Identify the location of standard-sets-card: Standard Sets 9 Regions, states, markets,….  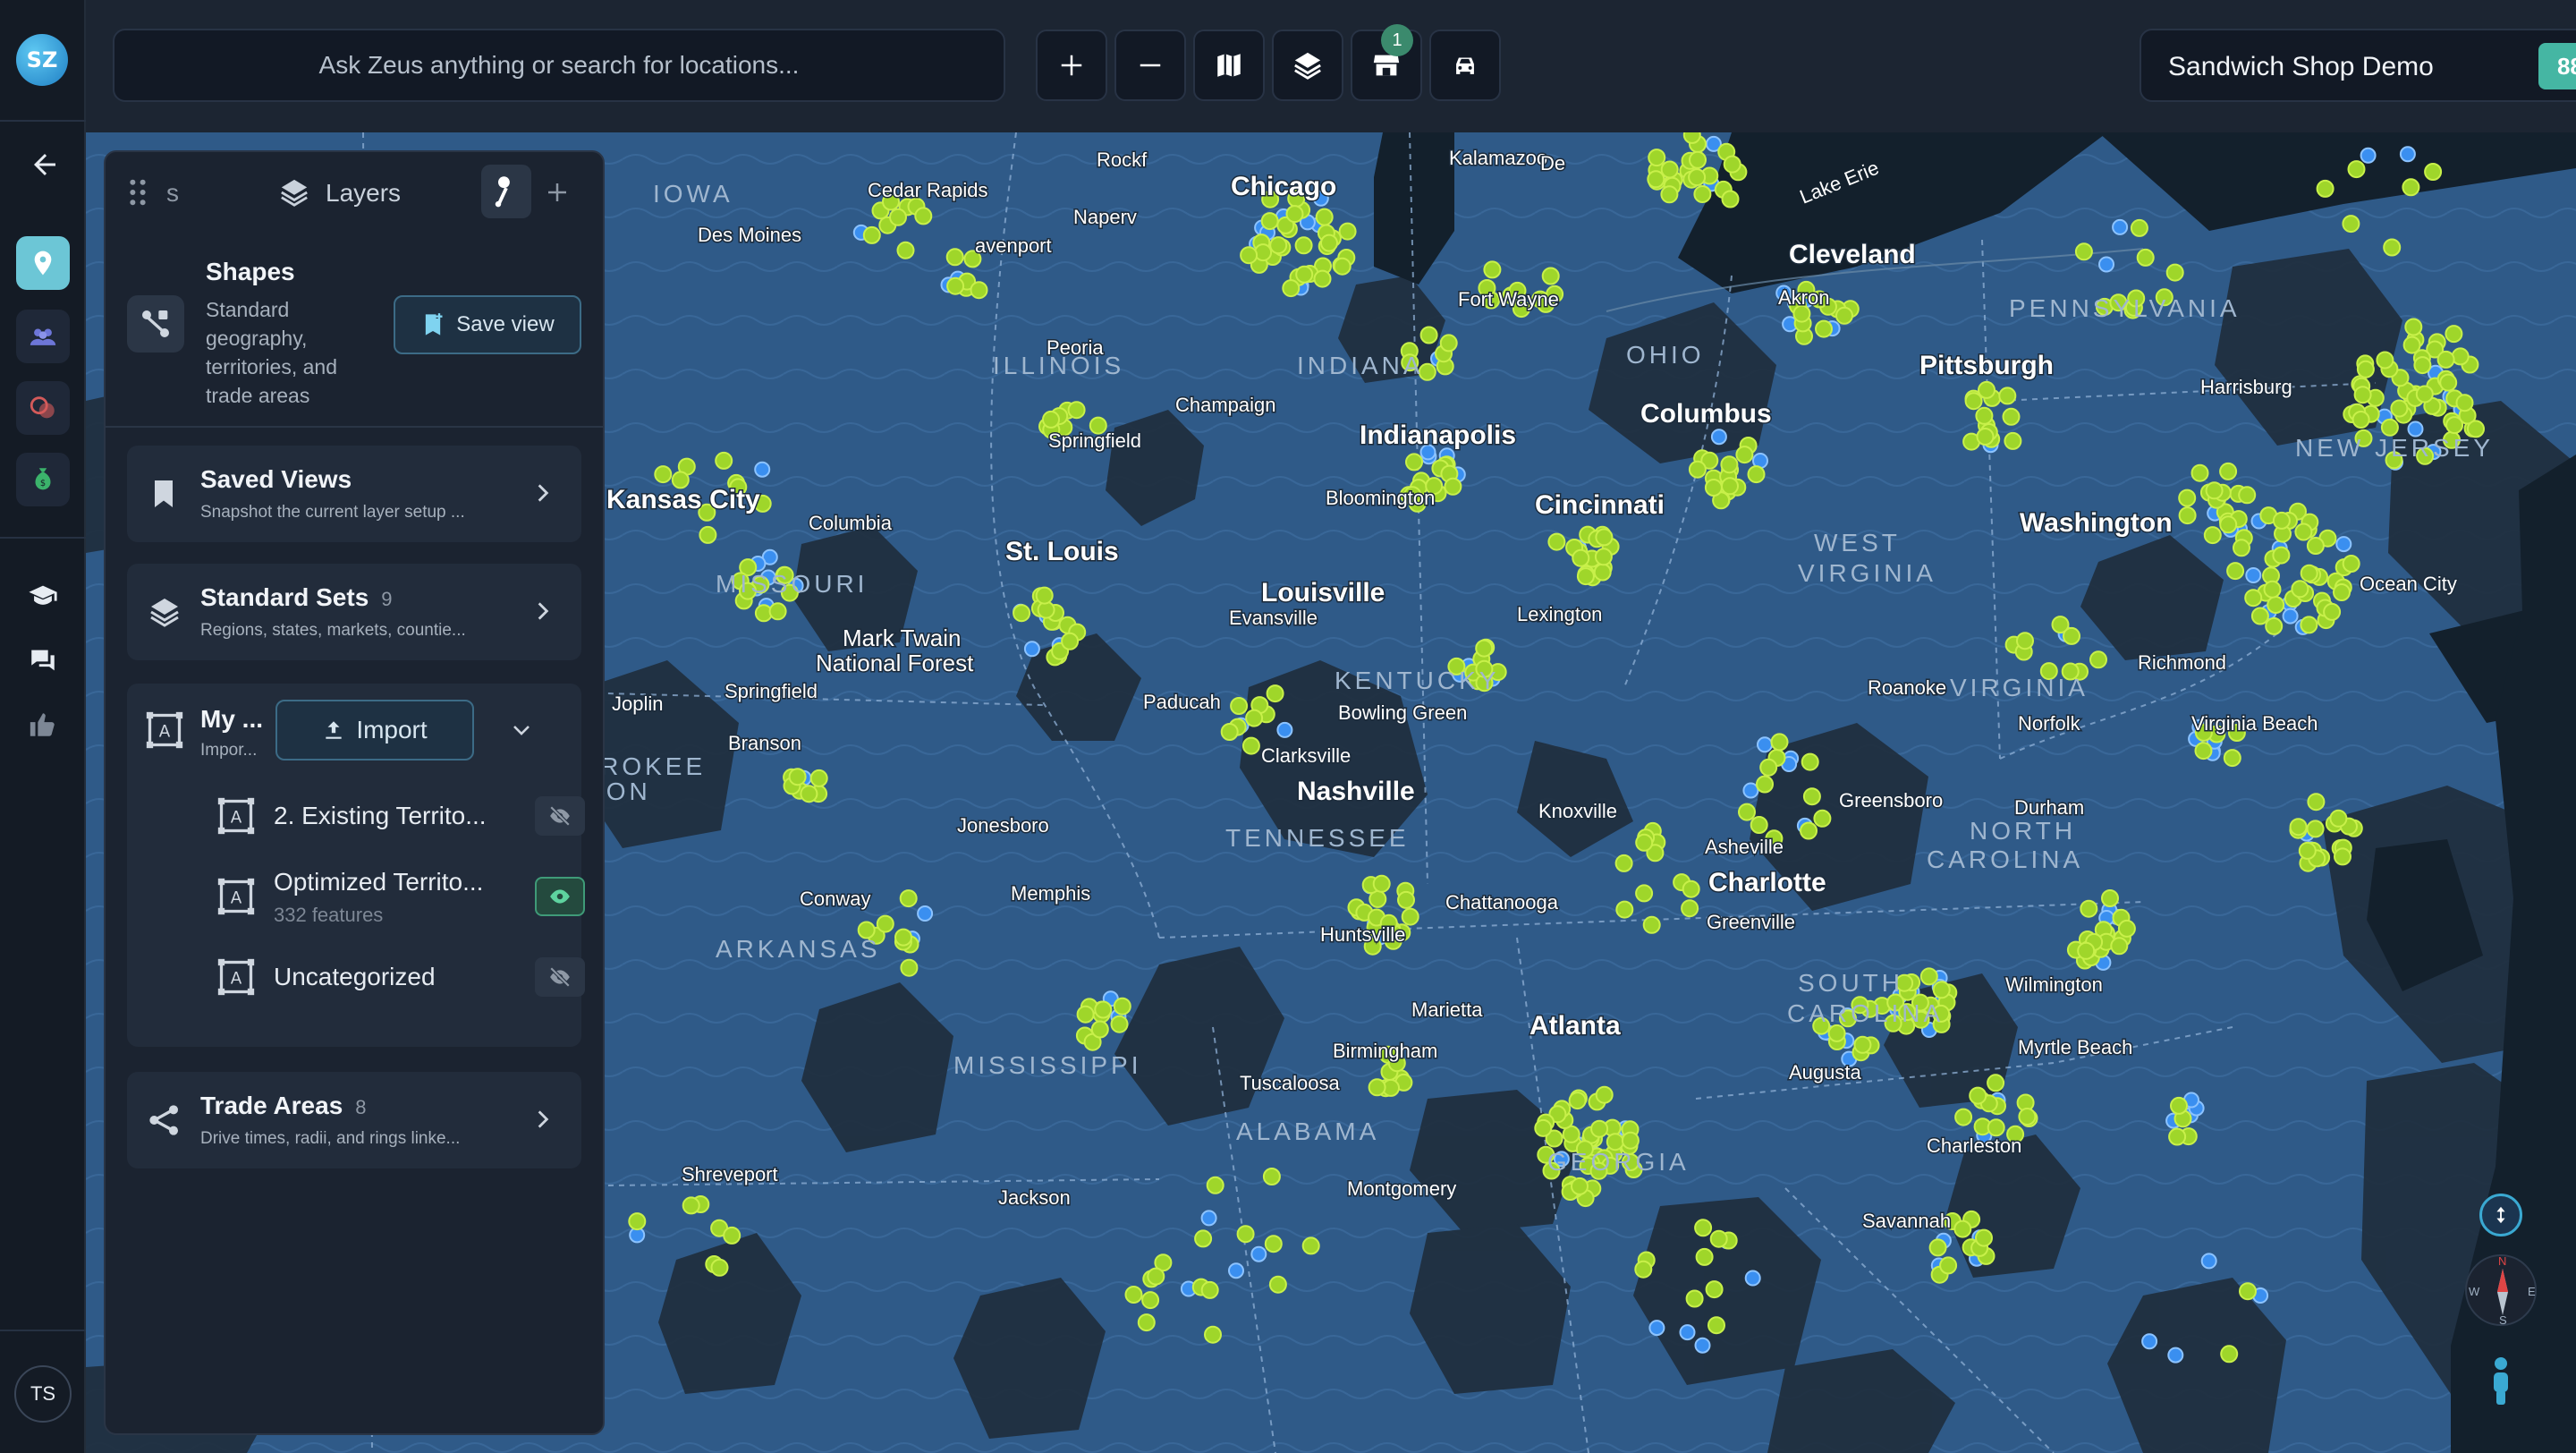
(354, 612).